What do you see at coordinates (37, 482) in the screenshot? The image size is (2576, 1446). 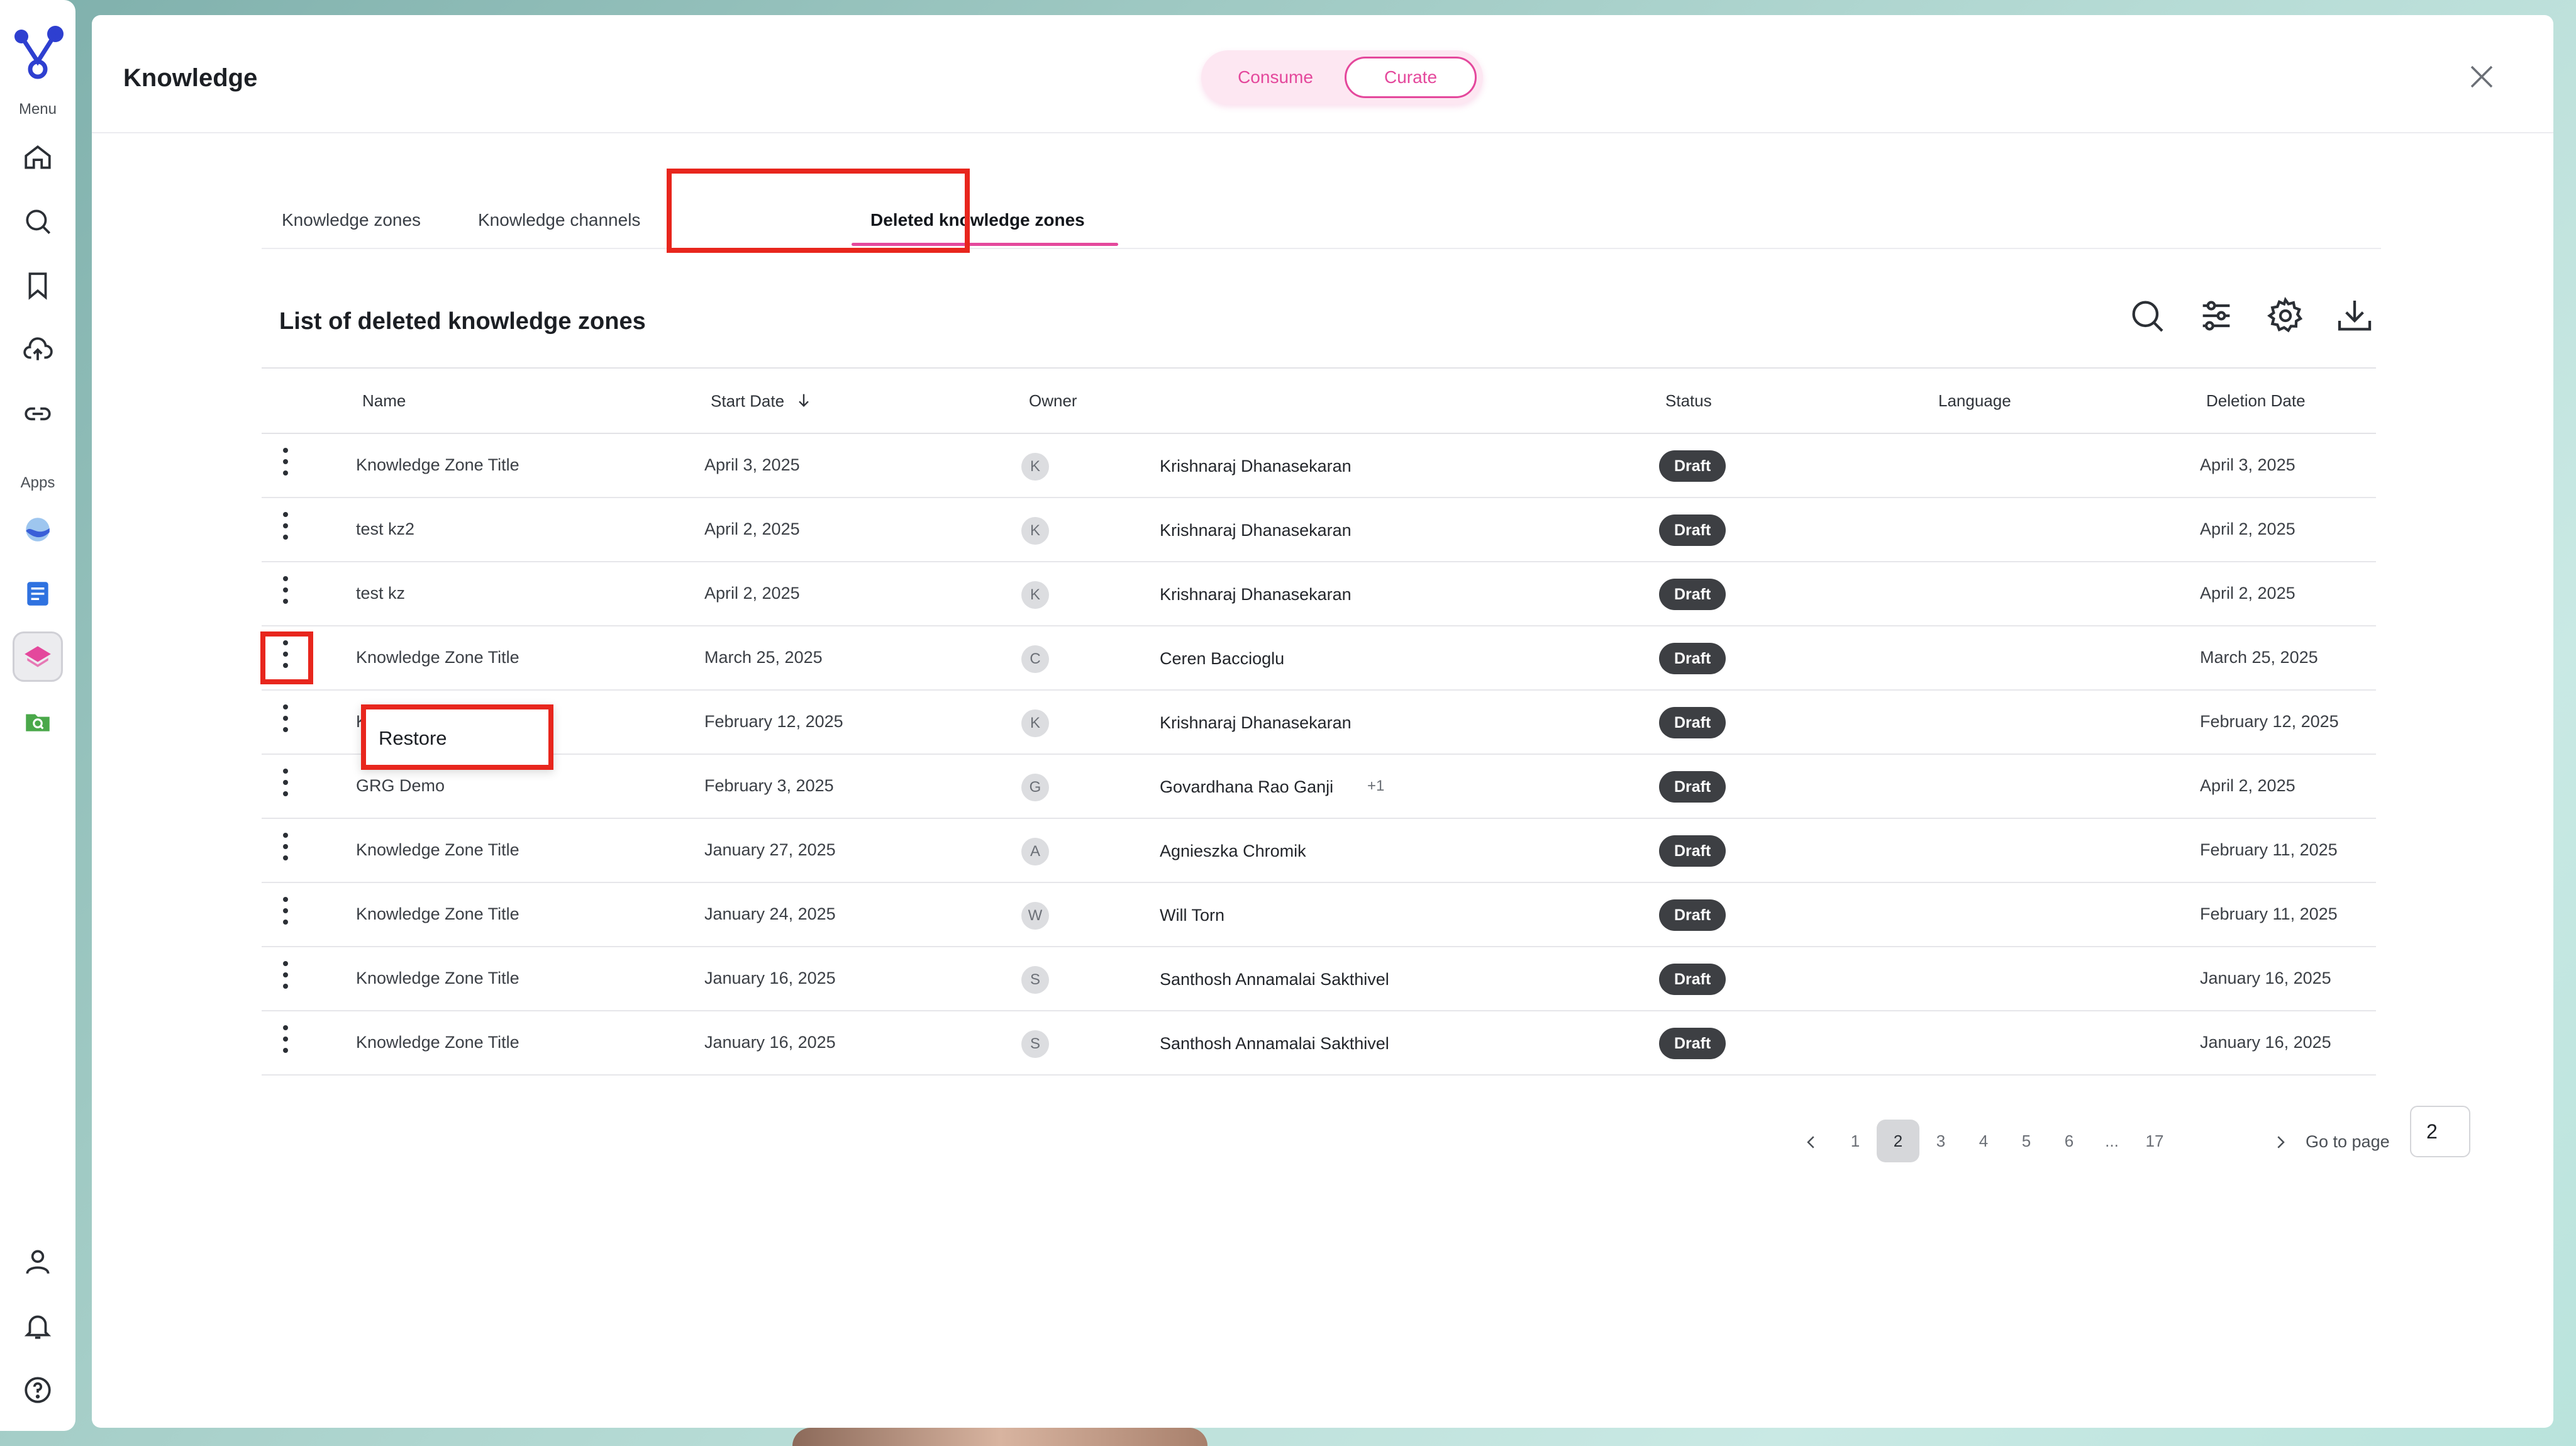 I see `apps-label: Apps` at bounding box center [37, 482].